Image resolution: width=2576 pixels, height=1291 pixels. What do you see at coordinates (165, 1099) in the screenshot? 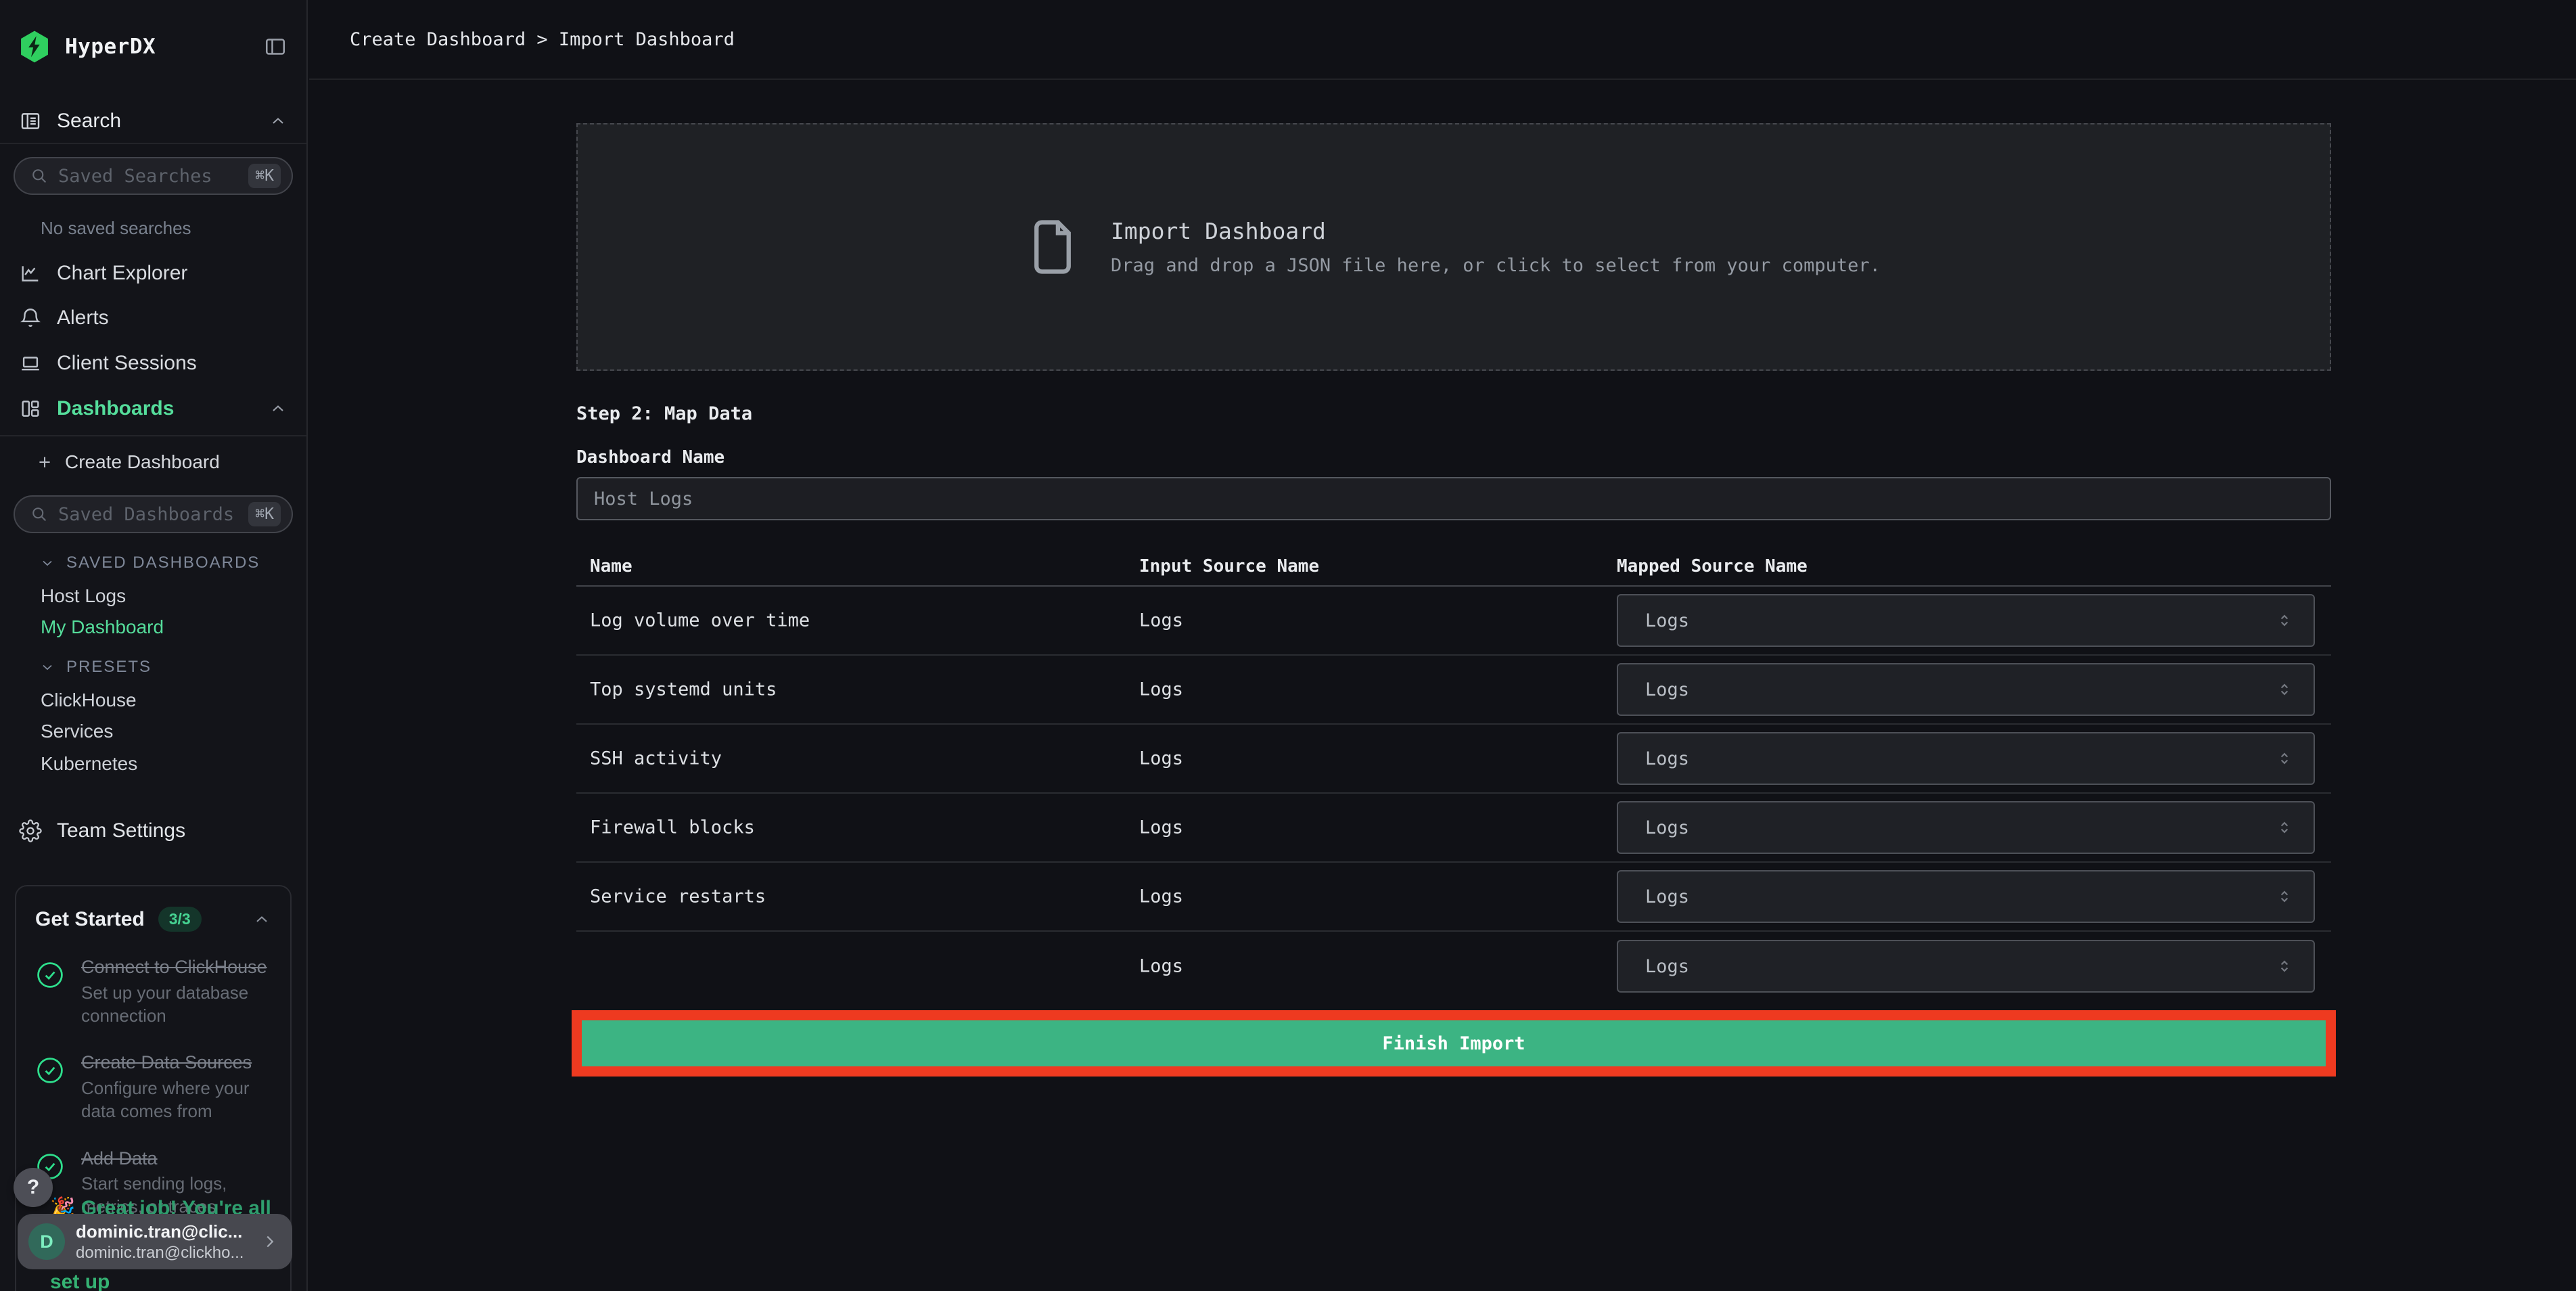
I see `get-started-item-desc: Configure where your data comes from` at bounding box center [165, 1099].